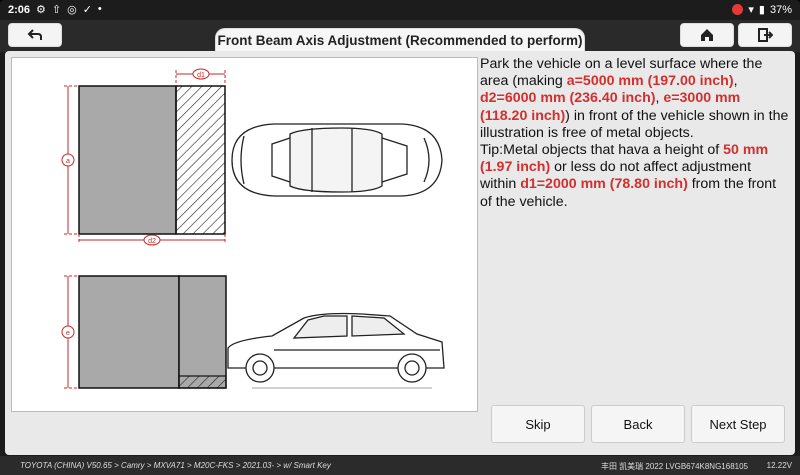 The image size is (800, 475). I want to click on record-icon, so click(738, 9).